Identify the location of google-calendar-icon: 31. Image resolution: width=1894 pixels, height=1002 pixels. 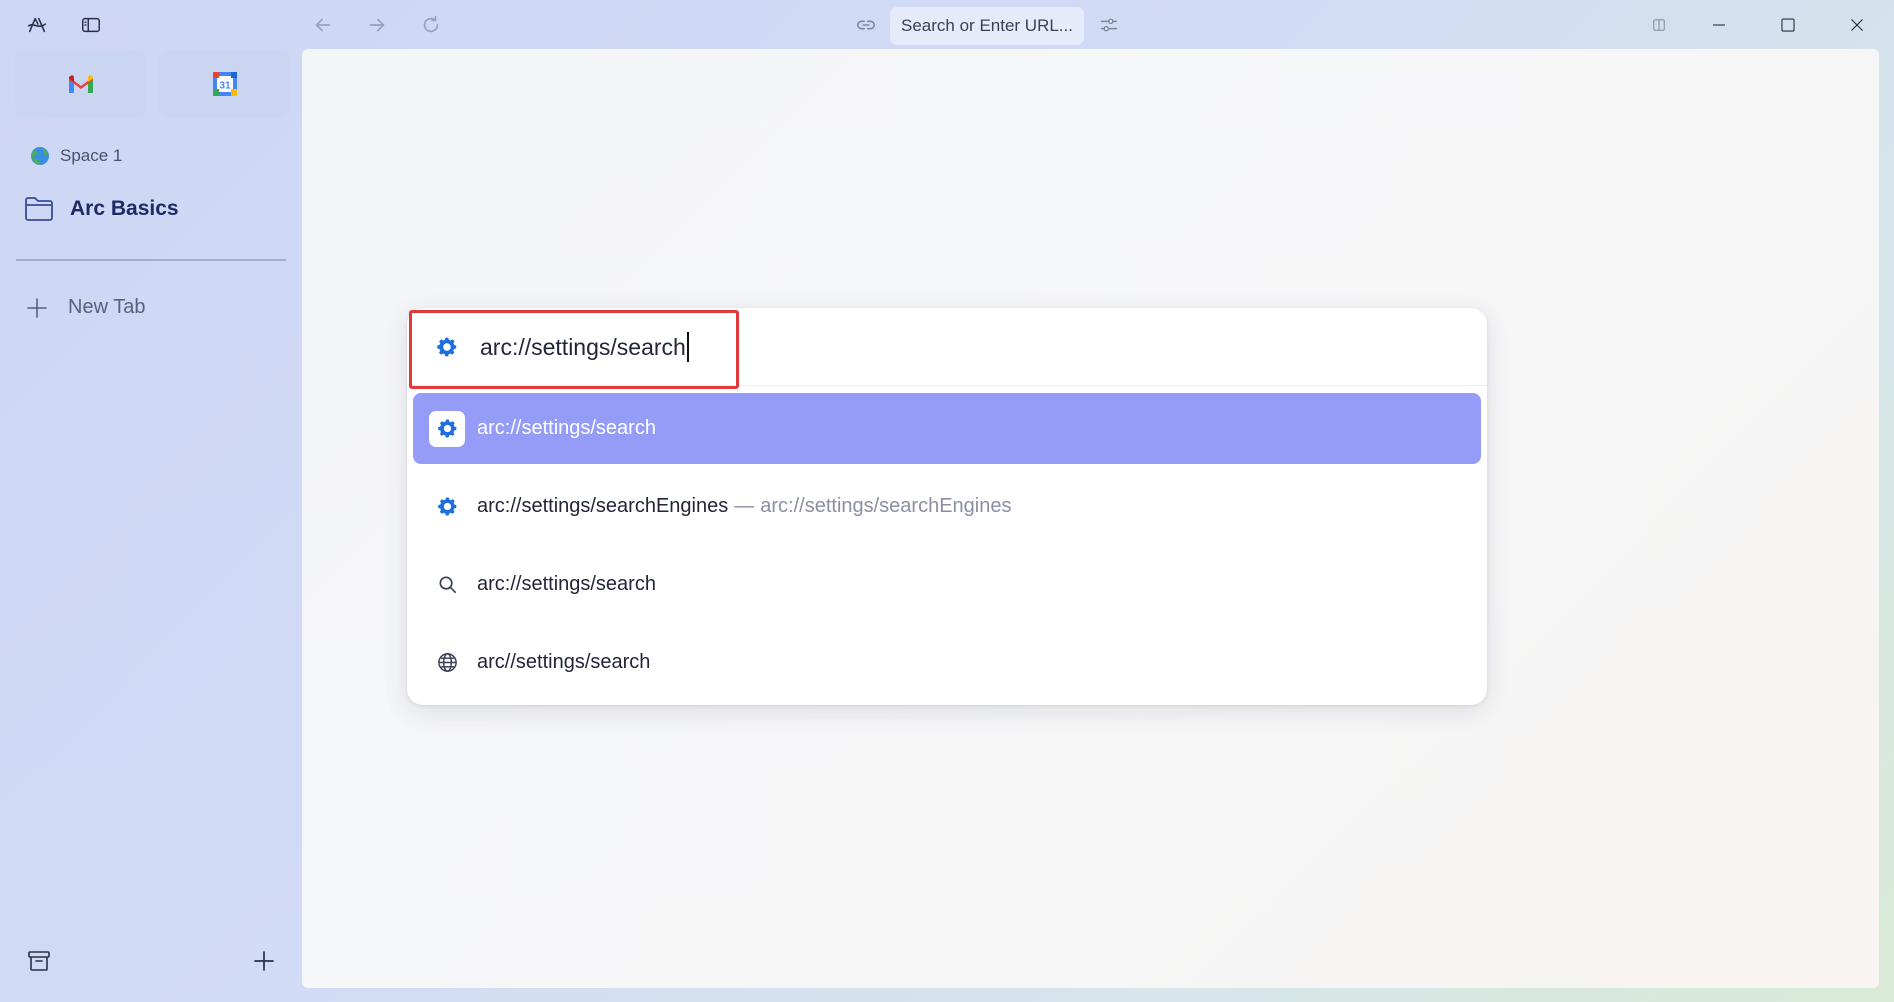
(225, 84).